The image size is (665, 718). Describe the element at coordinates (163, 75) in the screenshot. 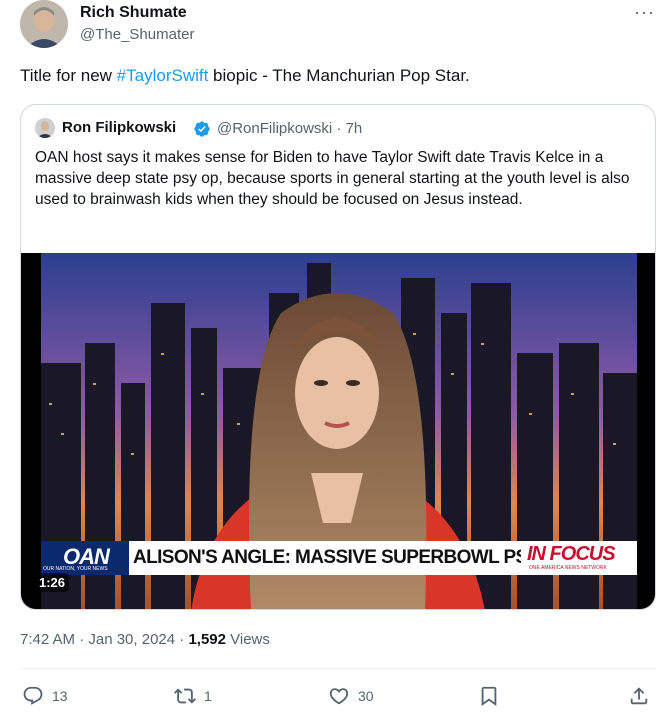

I see `hashtag-link: #TaylorSwift` at that location.